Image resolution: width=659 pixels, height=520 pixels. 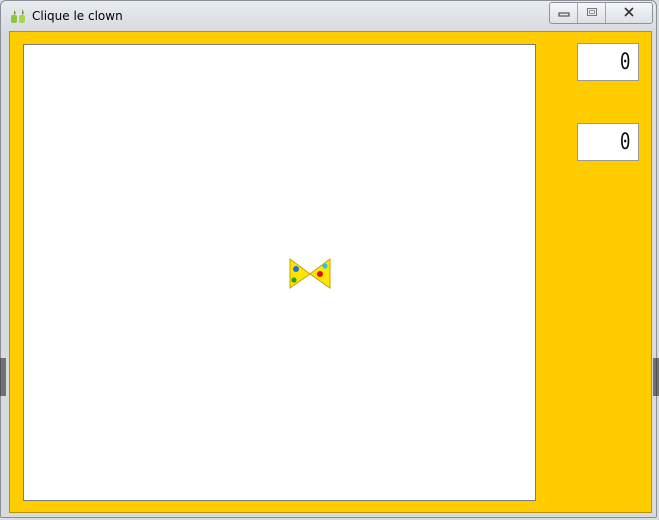 I want to click on minimize-icon, so click(x=564, y=13).